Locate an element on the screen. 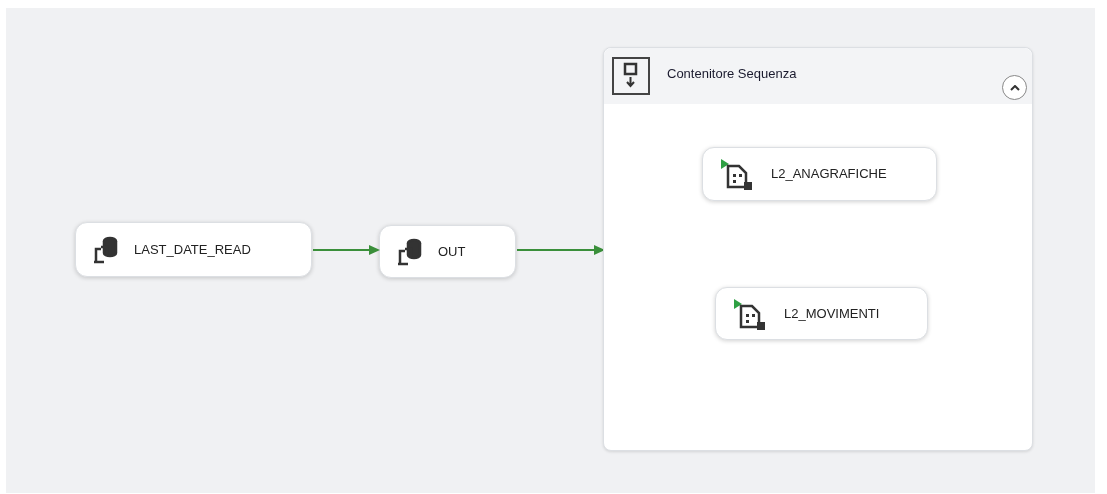 This screenshot has height=494, width=1107. task-node: L2_ANAGRAFICHE is located at coordinates (819, 174).